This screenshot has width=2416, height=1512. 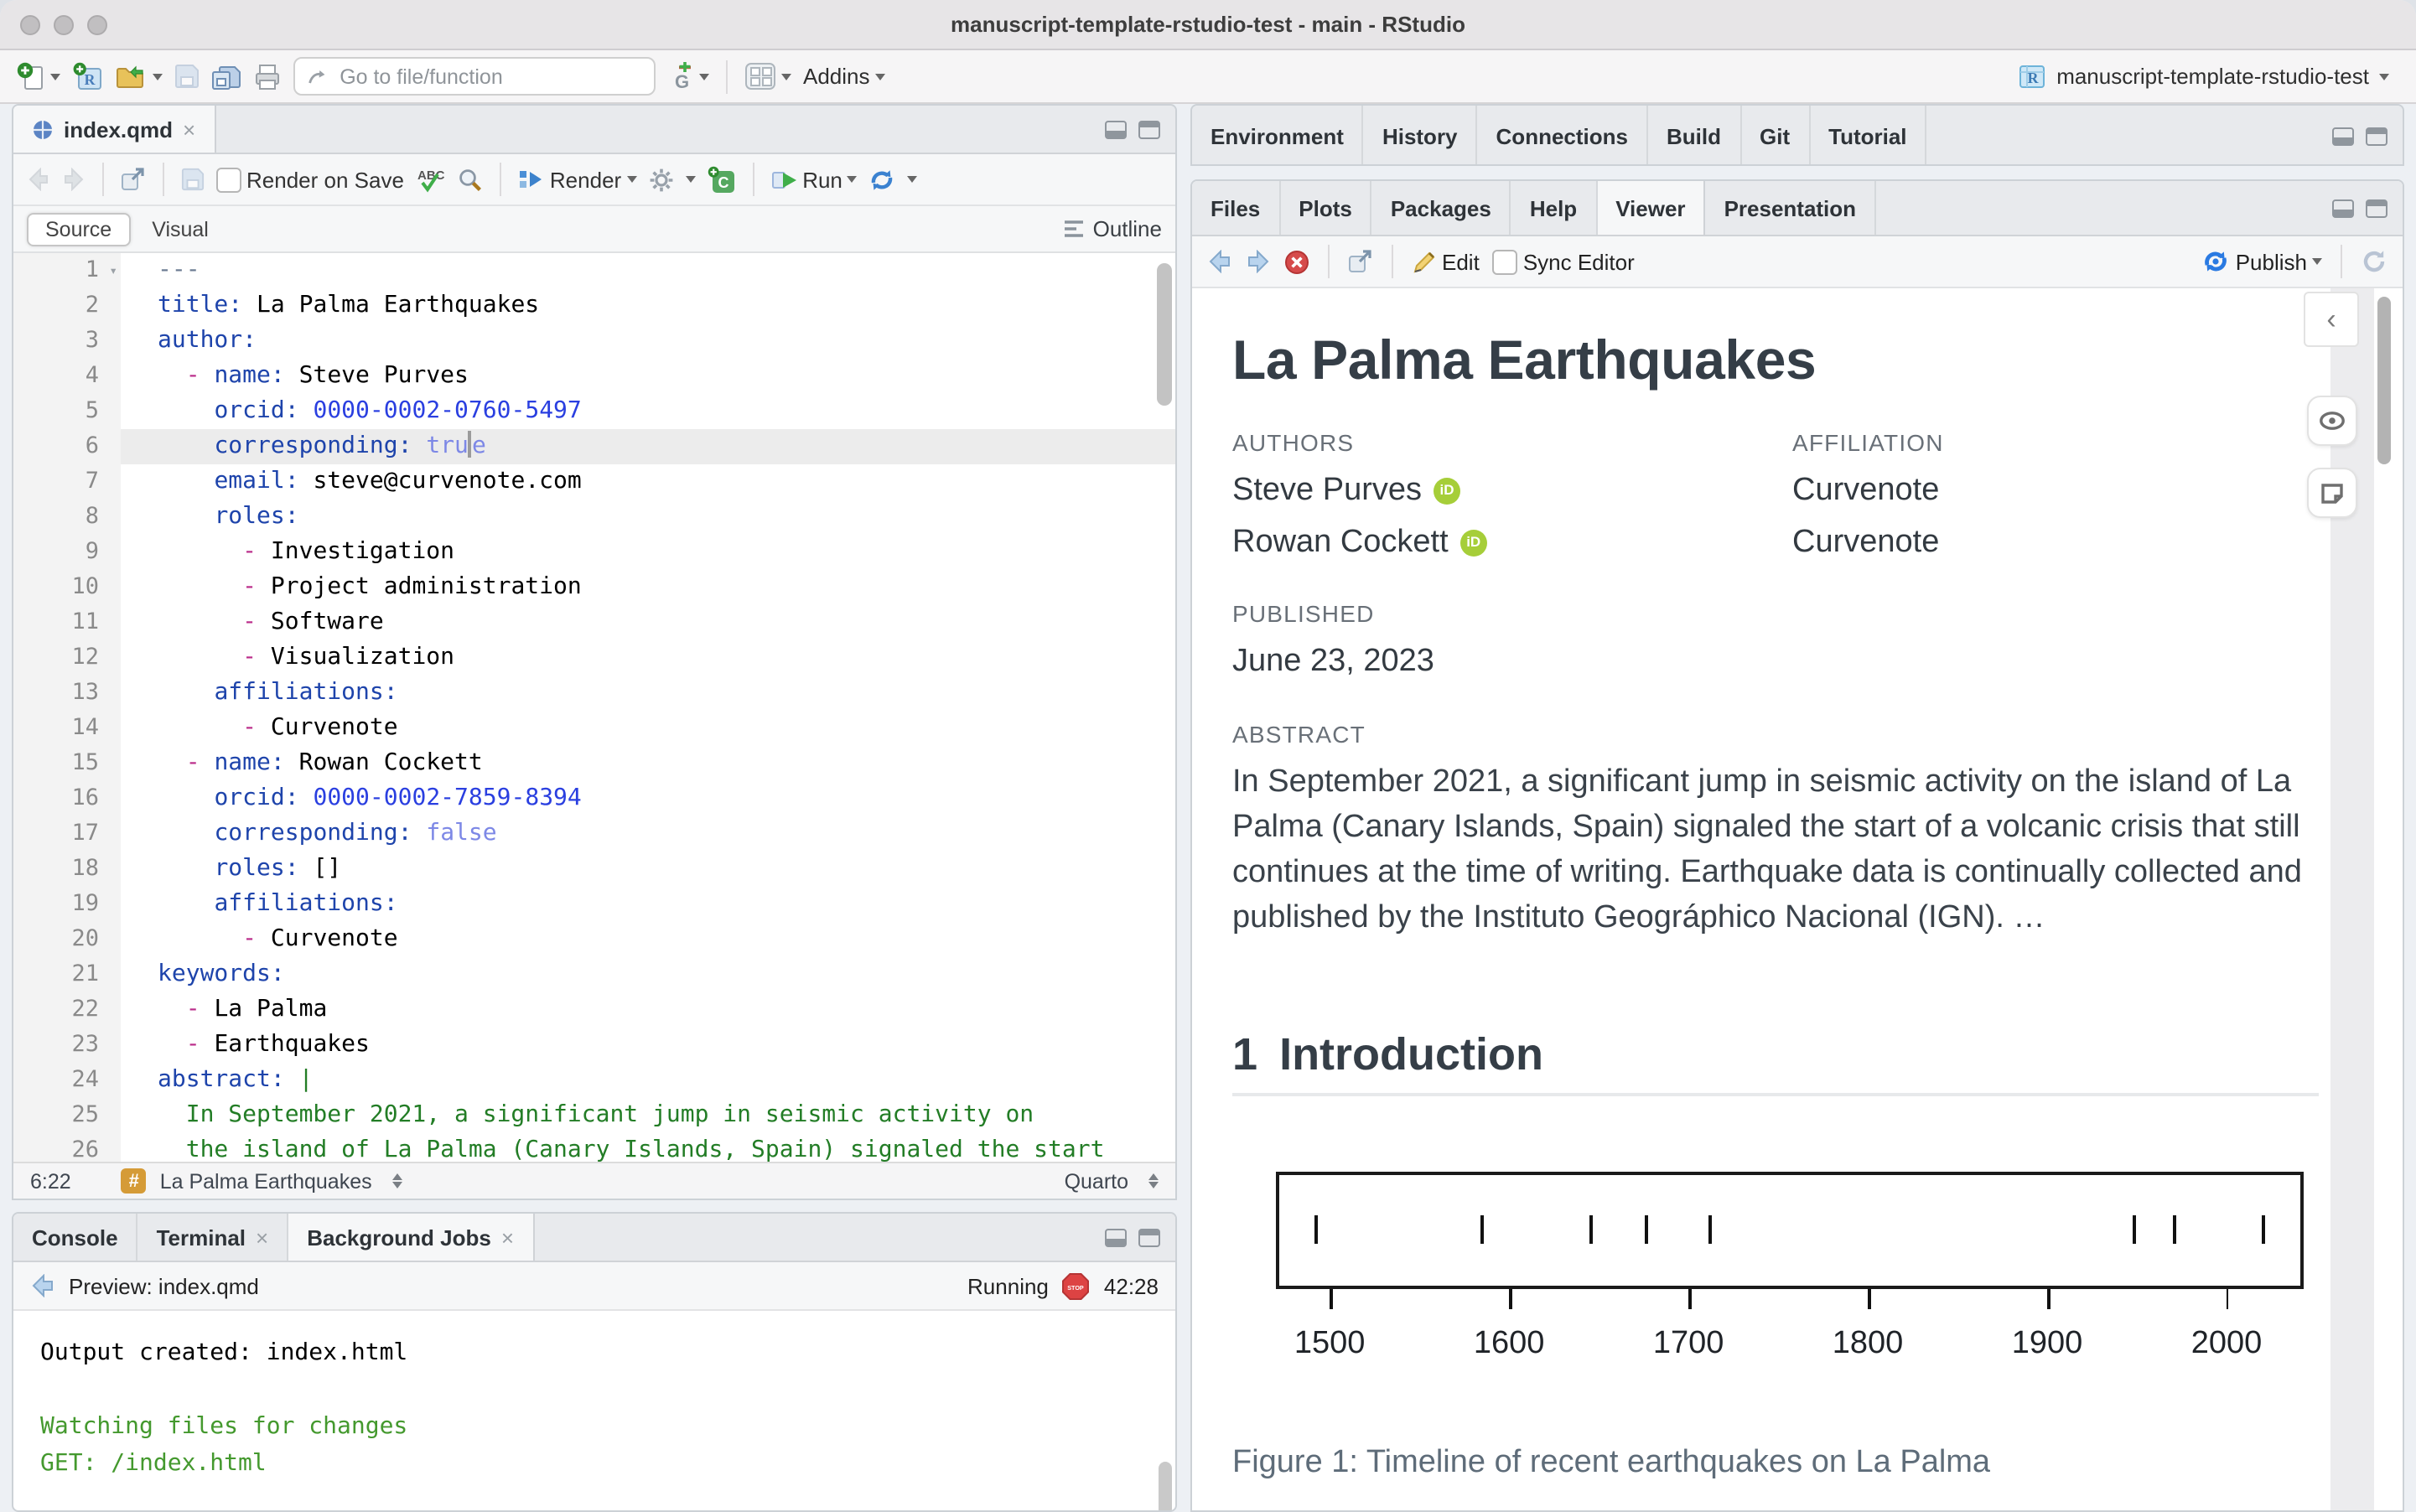 I want to click on code-line: 18 roles: [], so click(x=594, y=869).